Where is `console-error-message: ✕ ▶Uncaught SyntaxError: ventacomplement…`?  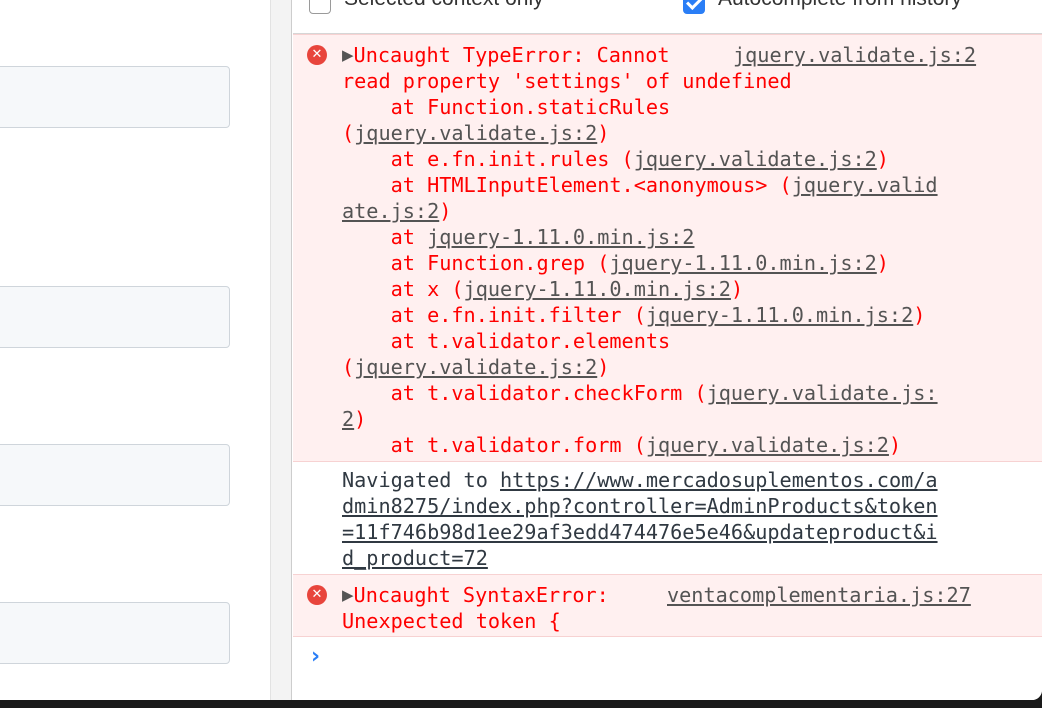 console-error-message: ✕ ▶Uncaught SyntaxError: ventacomplement… is located at coordinates (667, 605).